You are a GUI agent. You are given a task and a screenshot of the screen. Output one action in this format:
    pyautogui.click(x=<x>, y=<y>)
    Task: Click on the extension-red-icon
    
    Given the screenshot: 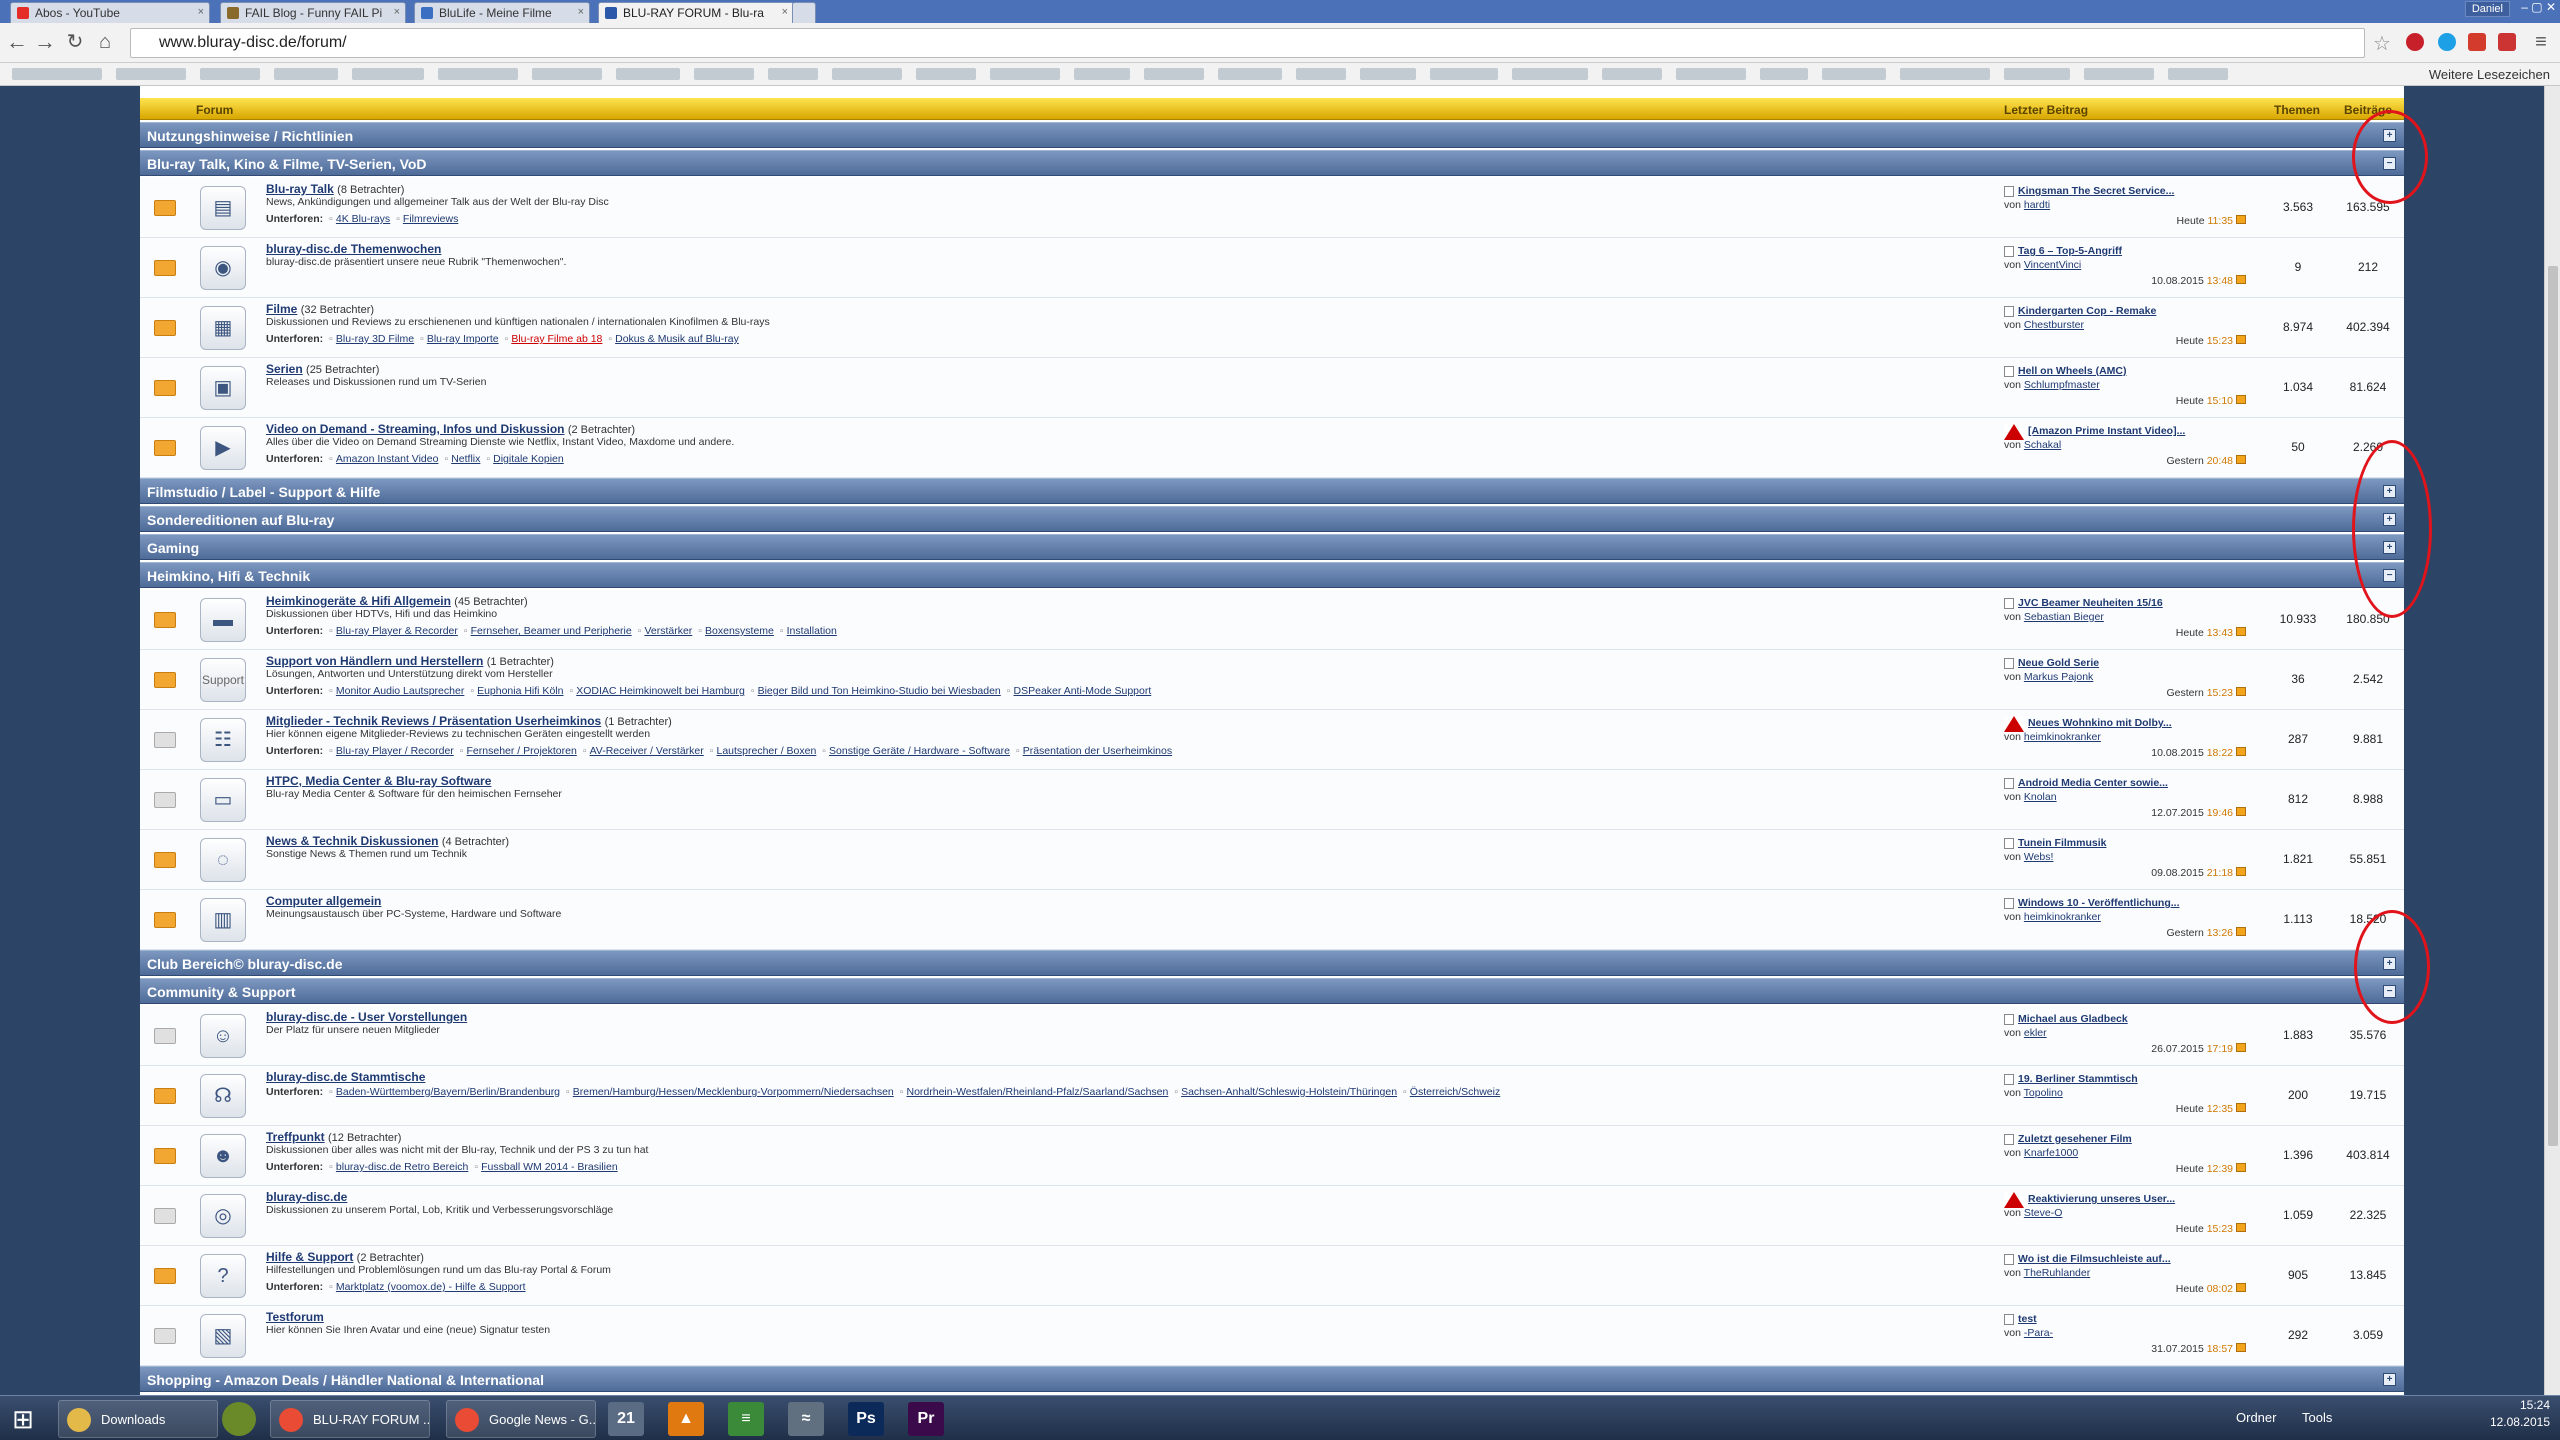 What is the action you would take?
    pyautogui.click(x=2507, y=42)
    